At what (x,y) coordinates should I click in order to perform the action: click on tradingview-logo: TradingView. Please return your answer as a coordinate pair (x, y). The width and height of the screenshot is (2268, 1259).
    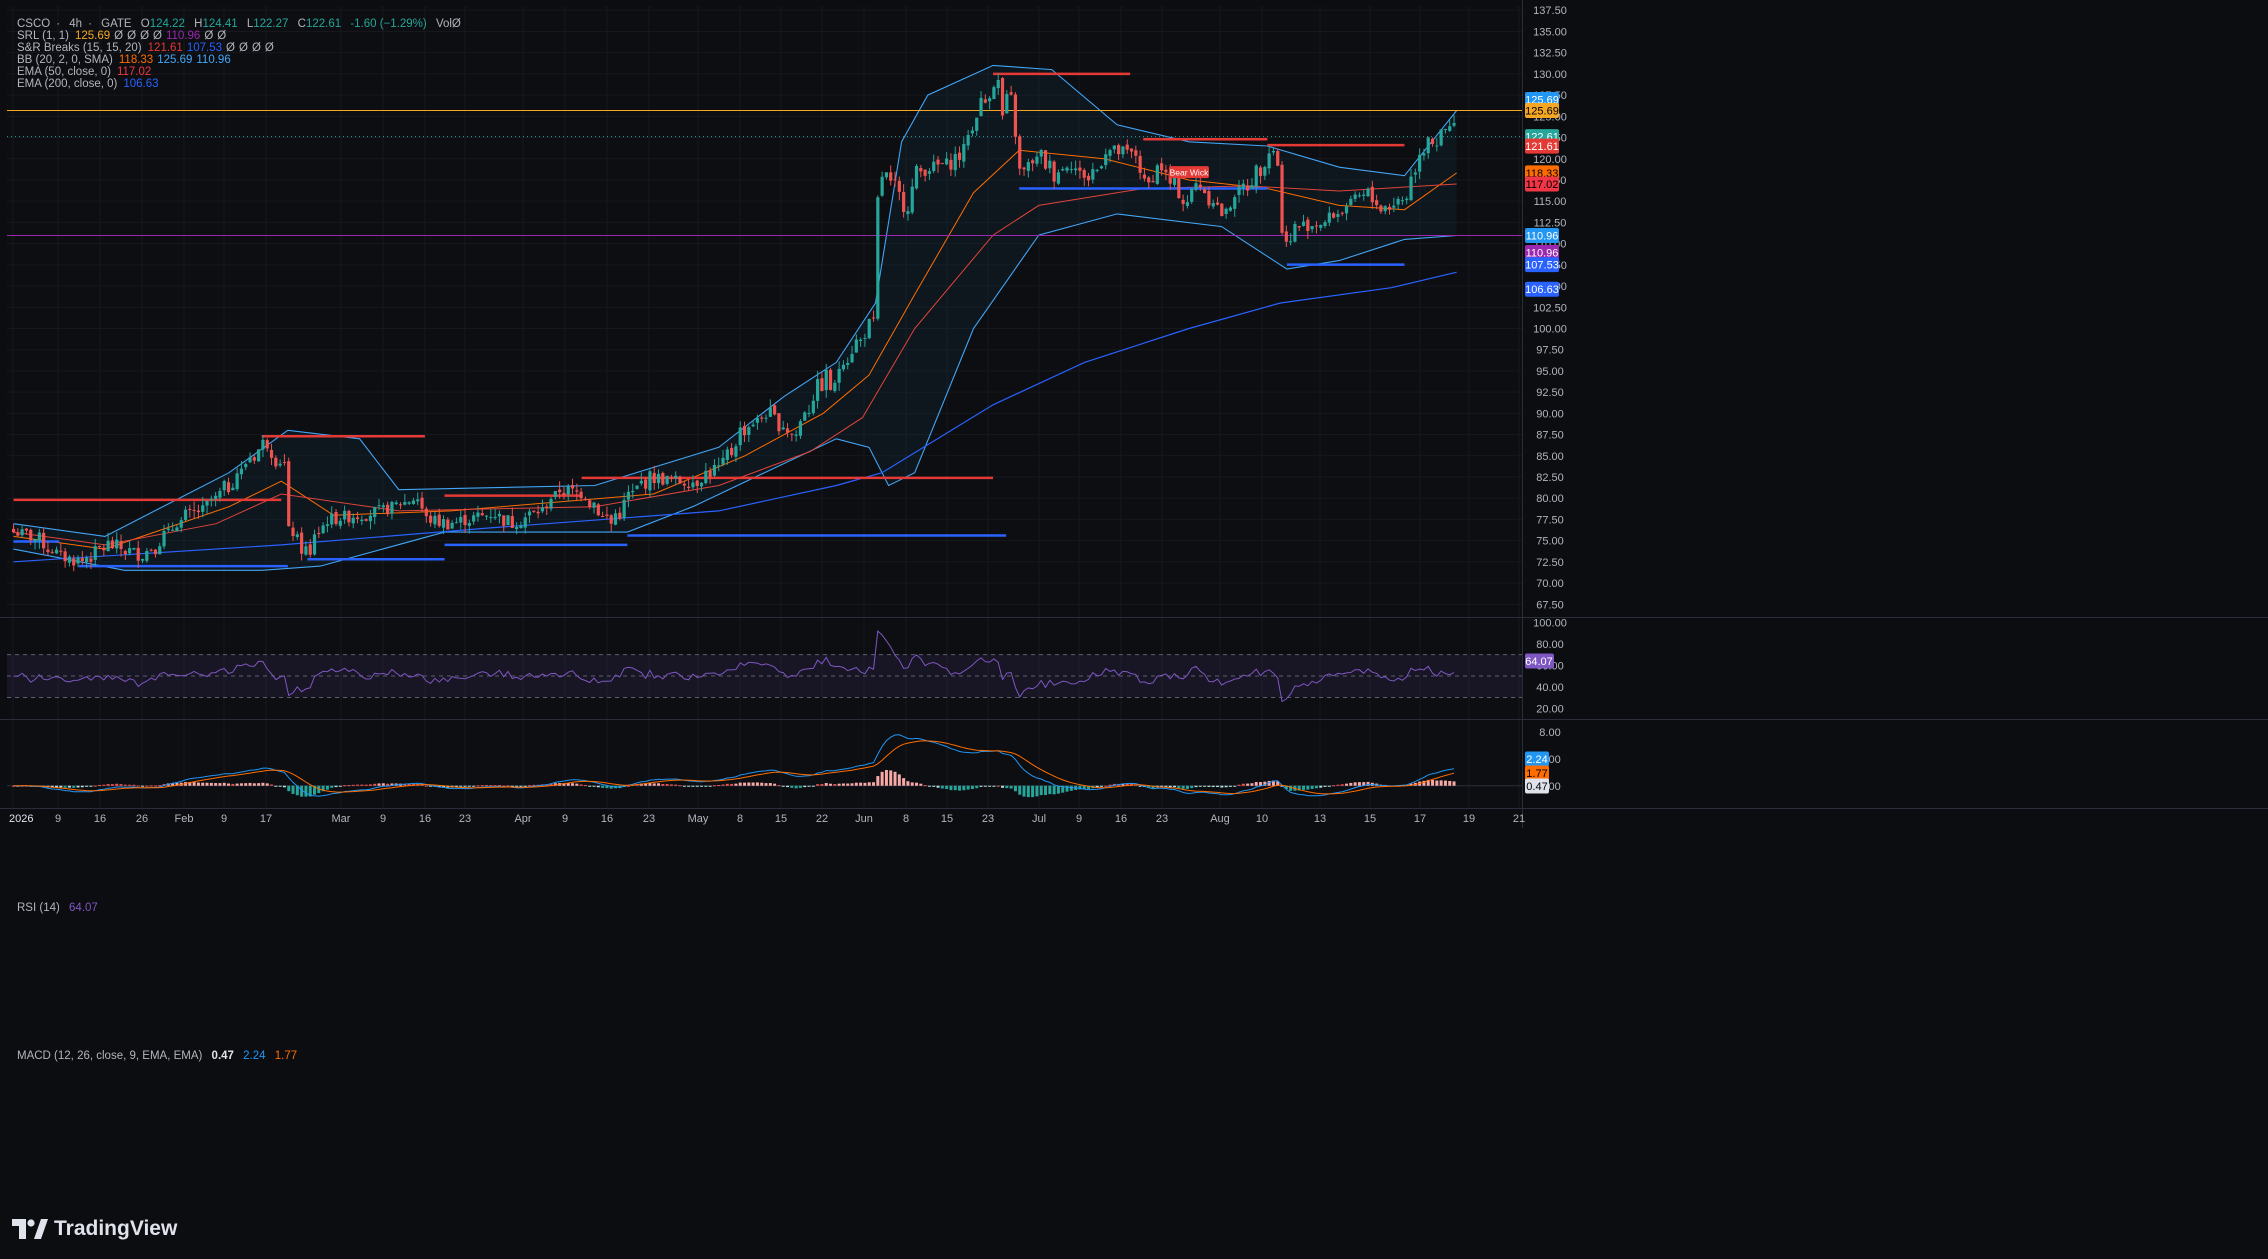
    Looking at the image, I should click on (94, 1229).